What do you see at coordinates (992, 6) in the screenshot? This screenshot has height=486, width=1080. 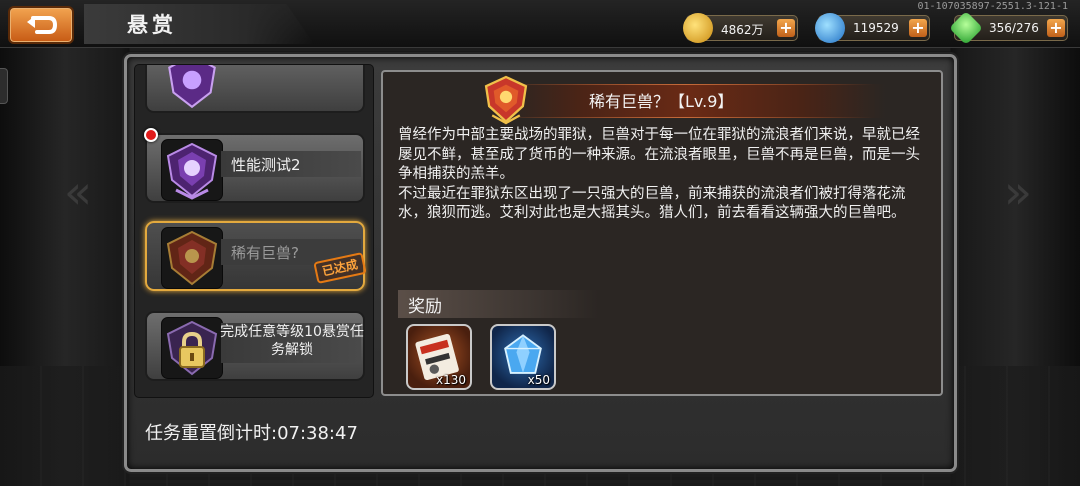 I see `build-id: 01-107035897-2551.3-121-1` at bounding box center [992, 6].